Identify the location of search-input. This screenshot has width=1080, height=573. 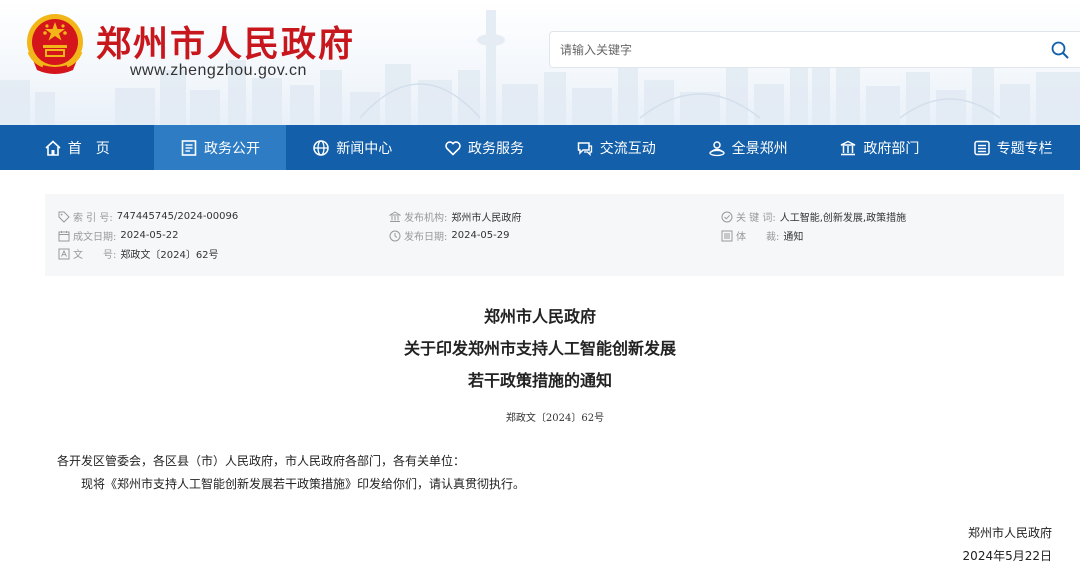
(800, 49).